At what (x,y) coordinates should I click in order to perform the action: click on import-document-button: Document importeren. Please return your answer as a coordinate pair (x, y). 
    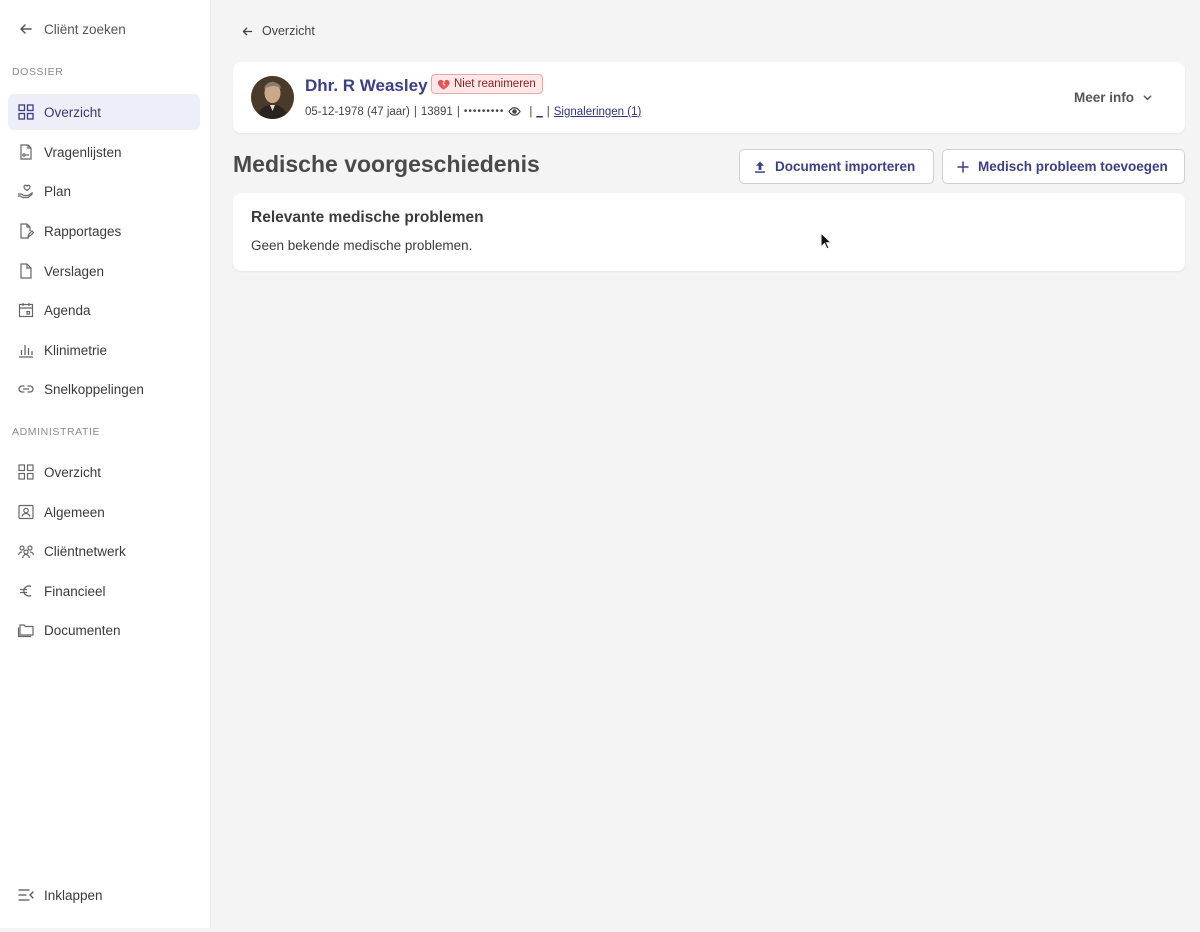
    Looking at the image, I should click on (836, 166).